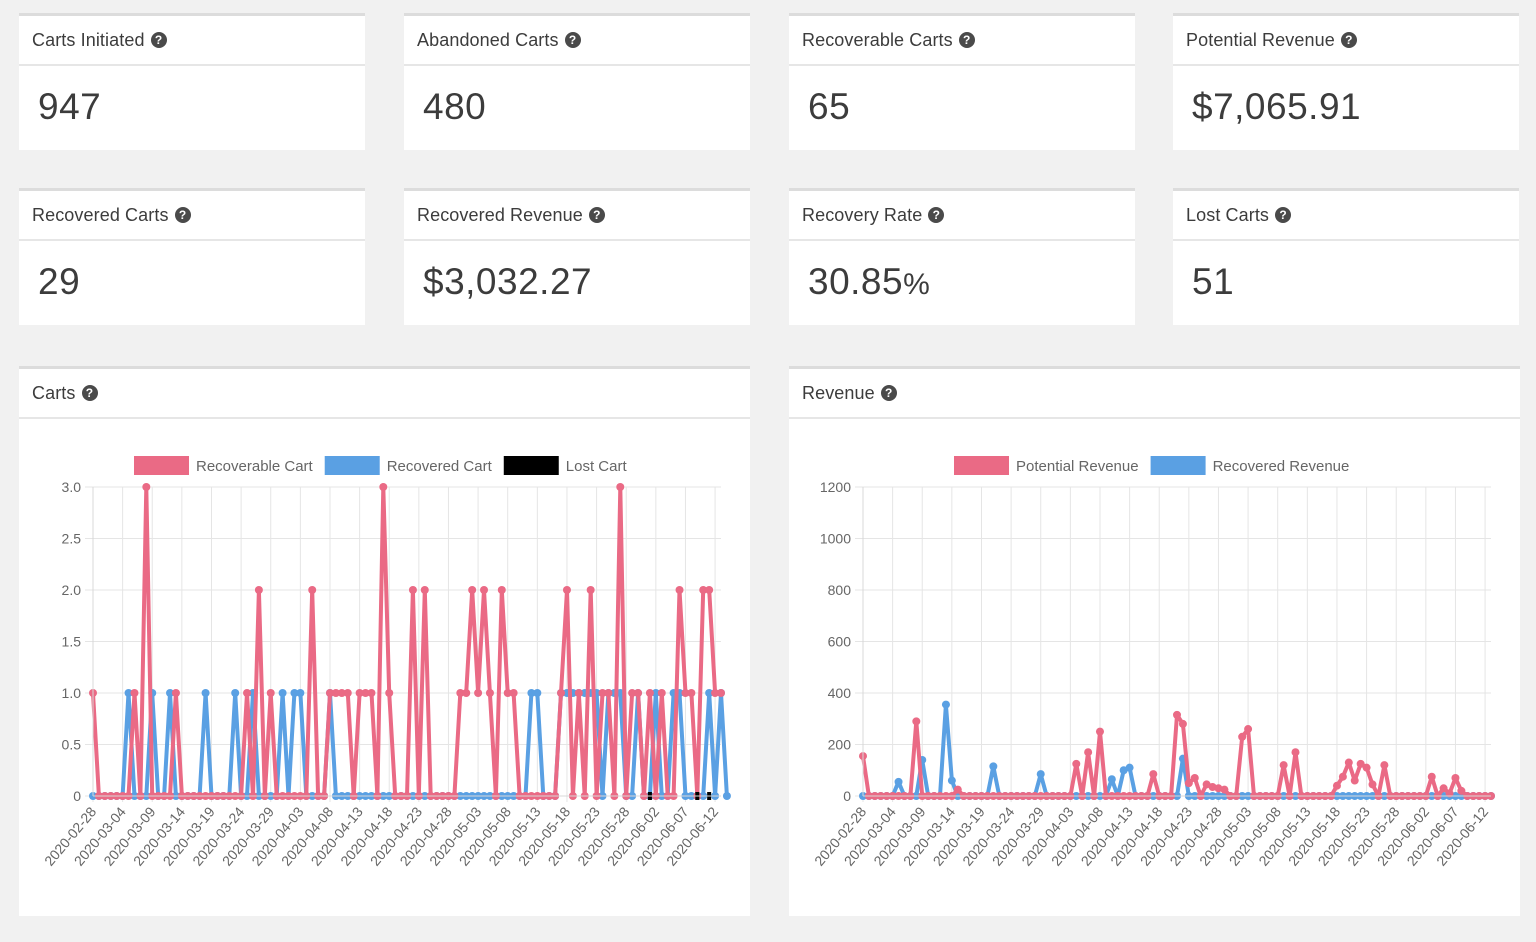 Image resolution: width=1536 pixels, height=942 pixels. What do you see at coordinates (192, 216) in the screenshot?
I see `stat-card-header: Recovered Carts?` at bounding box center [192, 216].